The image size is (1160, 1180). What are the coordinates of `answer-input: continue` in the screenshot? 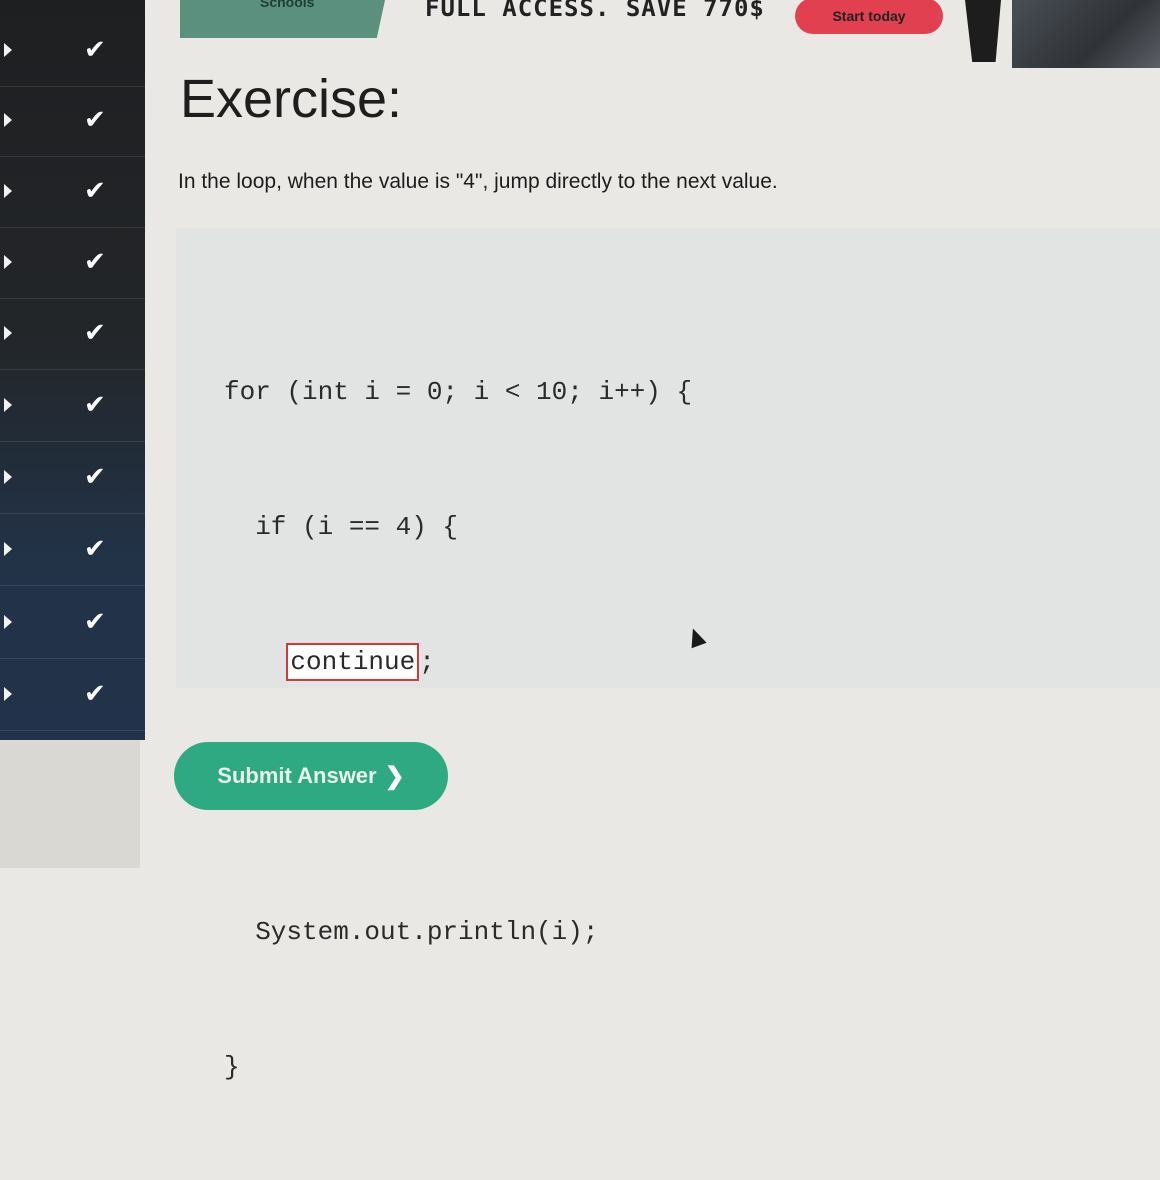 It's located at (353, 662).